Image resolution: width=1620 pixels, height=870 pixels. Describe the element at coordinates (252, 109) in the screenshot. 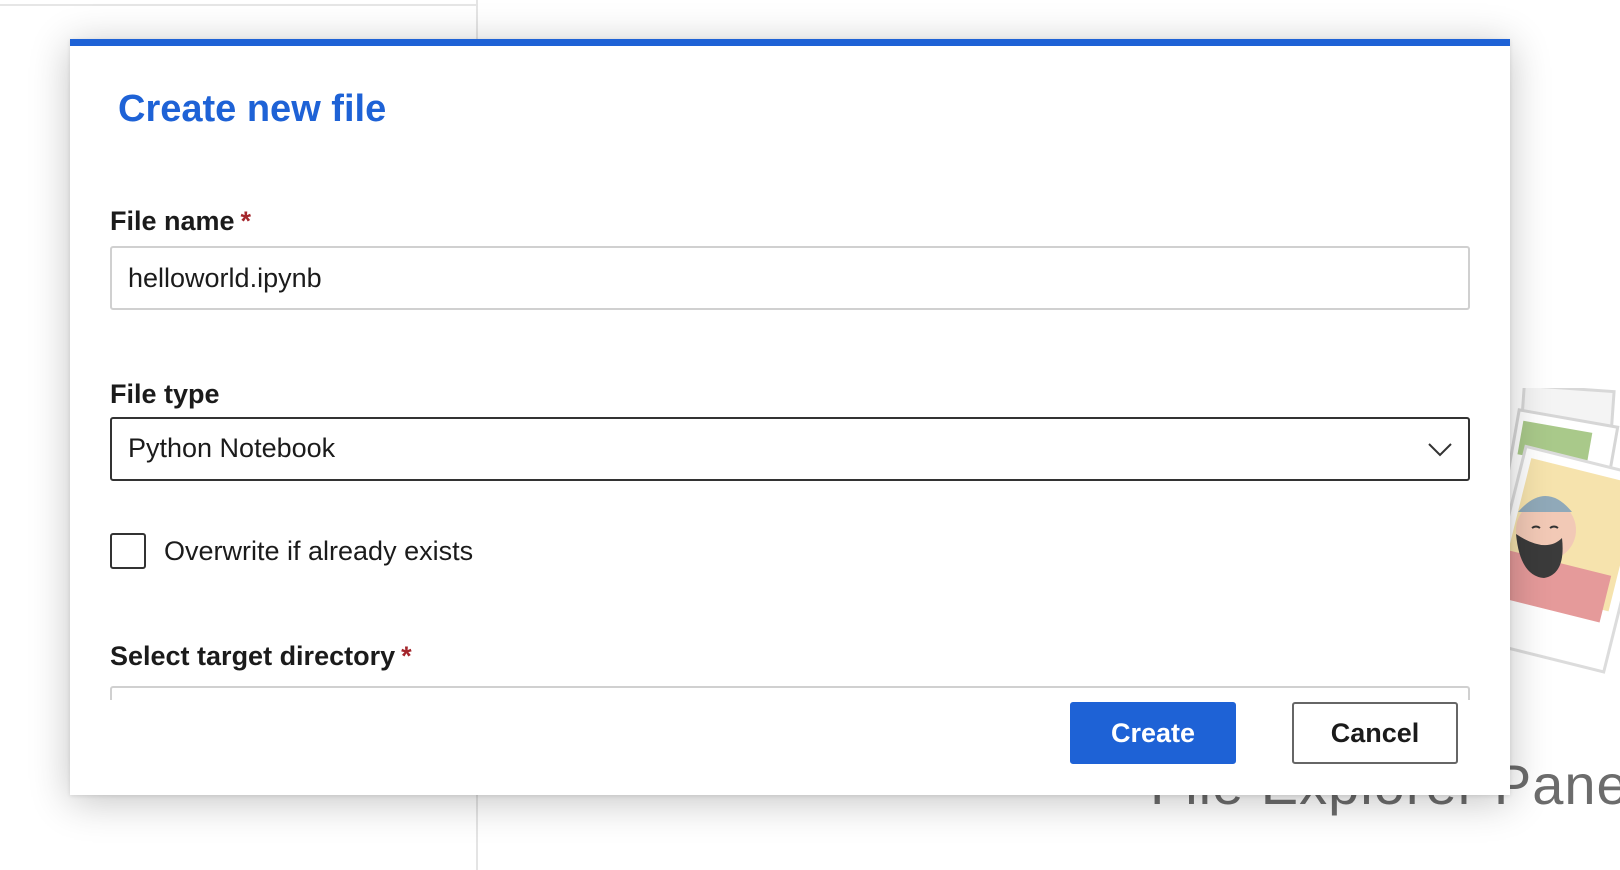

I see `dialog-title: Create new file` at that location.